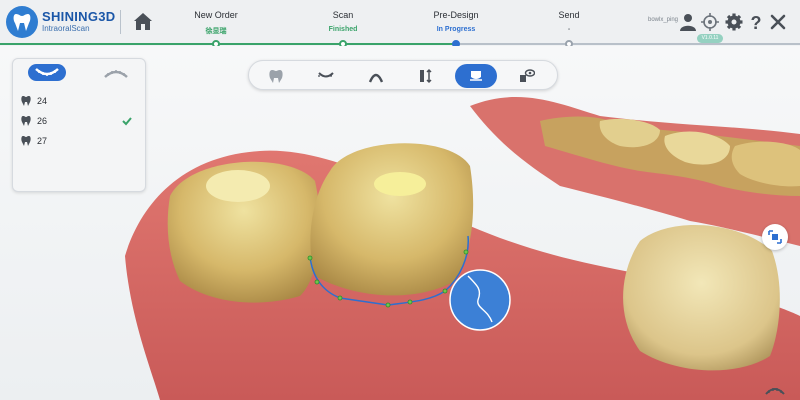 The image size is (800, 400). Describe the element at coordinates (22, 22) in the screenshot. I see `logo-tooth-icon` at that location.